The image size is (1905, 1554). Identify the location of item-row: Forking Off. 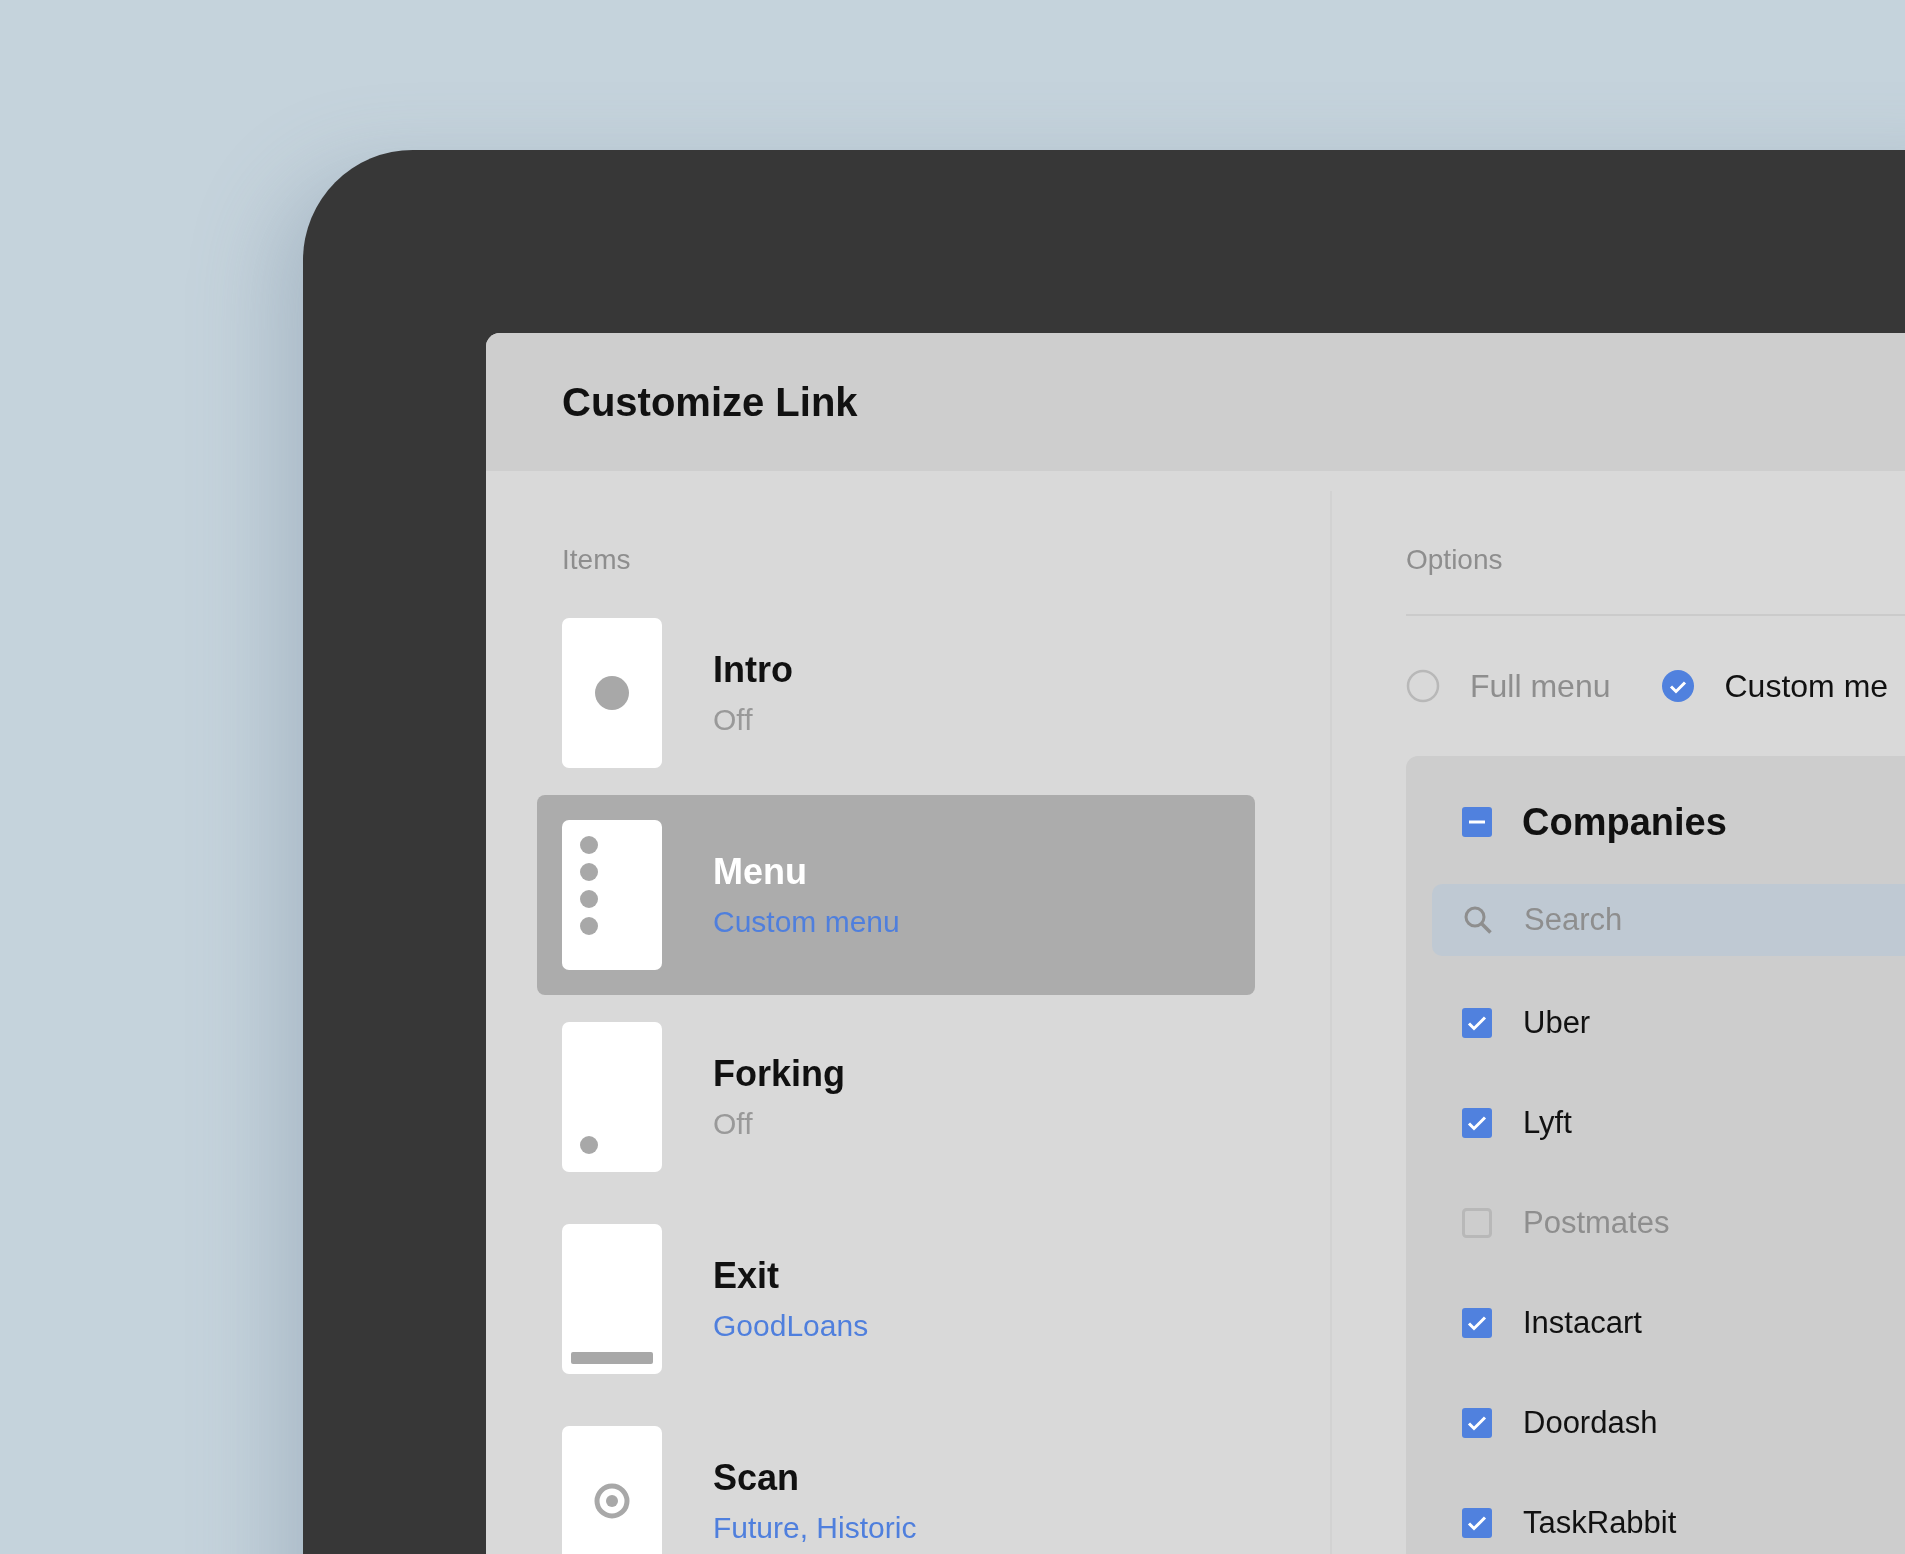
(896, 1097).